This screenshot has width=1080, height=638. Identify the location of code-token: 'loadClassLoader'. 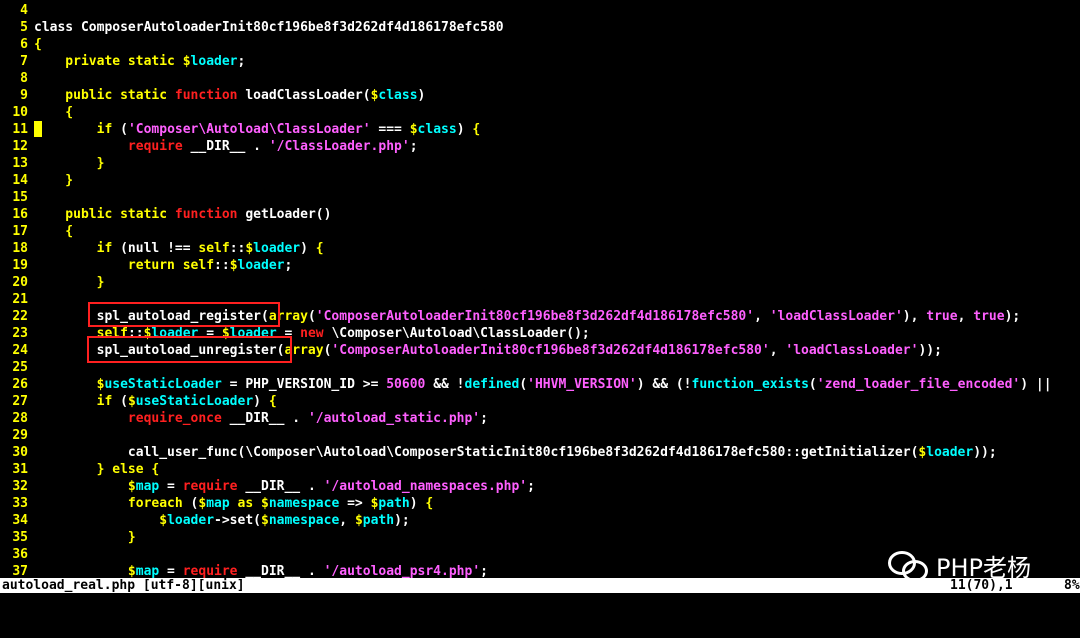
(852, 350).